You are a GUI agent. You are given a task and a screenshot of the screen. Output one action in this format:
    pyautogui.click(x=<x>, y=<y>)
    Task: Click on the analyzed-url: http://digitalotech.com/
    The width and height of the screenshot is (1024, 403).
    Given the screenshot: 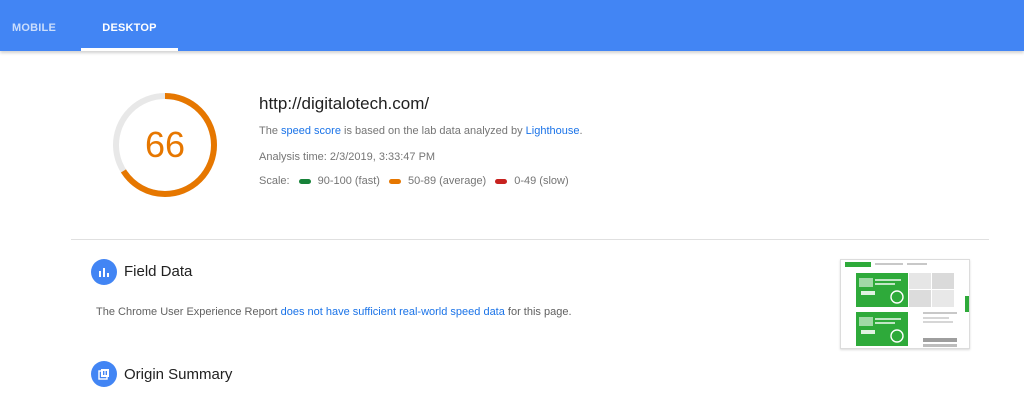 What is the action you would take?
    pyautogui.click(x=344, y=103)
    